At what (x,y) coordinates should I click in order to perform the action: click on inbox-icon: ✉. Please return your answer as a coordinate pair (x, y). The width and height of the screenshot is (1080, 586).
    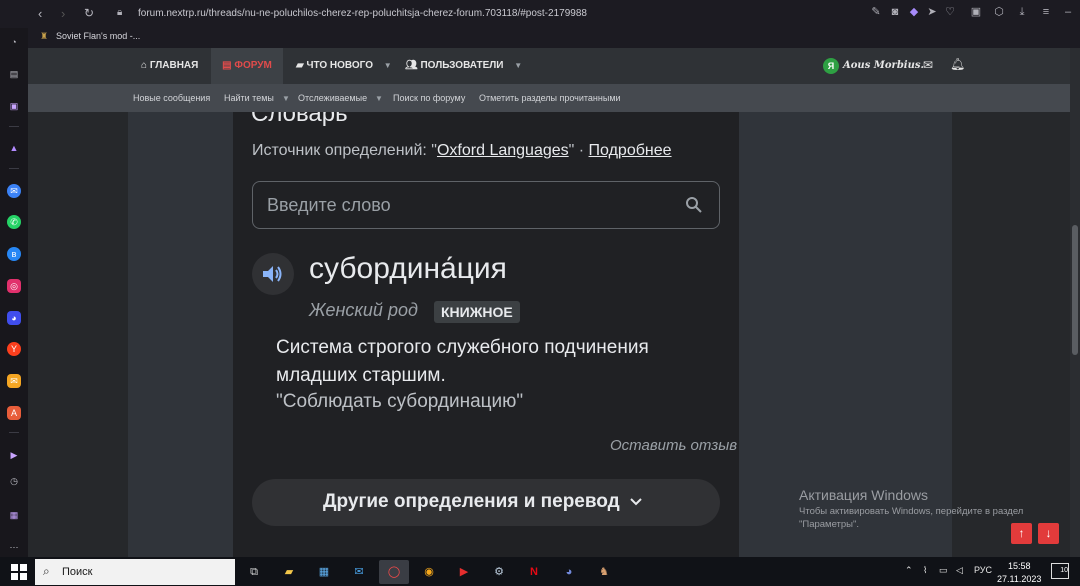
    Looking at the image, I should click on (928, 65).